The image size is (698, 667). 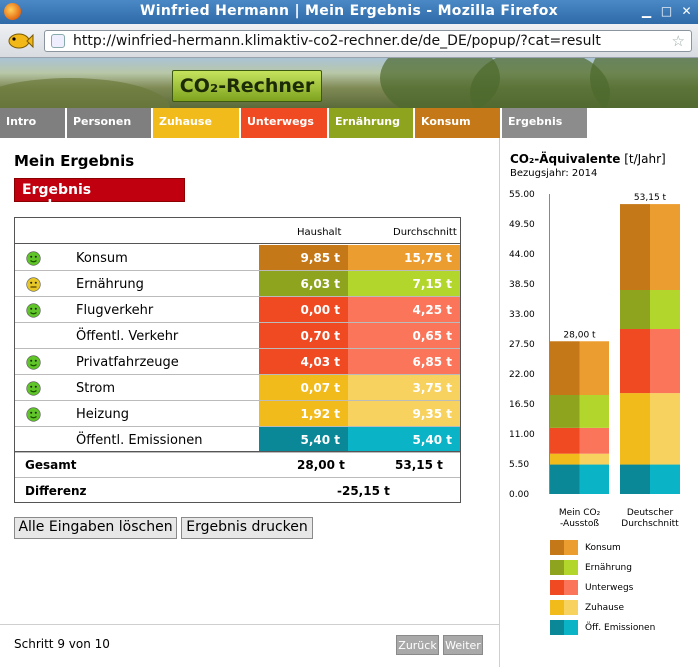 I want to click on improve-result-button: Ergebnis verbessern, so click(x=99, y=196).